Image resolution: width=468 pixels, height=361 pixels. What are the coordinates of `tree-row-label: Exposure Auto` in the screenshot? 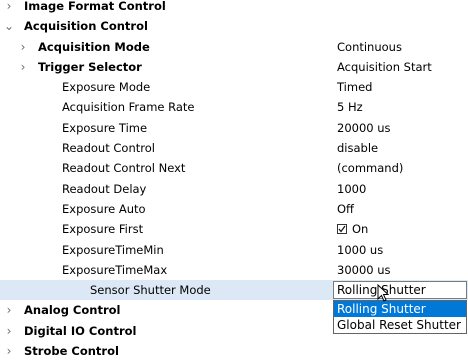 It's located at (104, 208).